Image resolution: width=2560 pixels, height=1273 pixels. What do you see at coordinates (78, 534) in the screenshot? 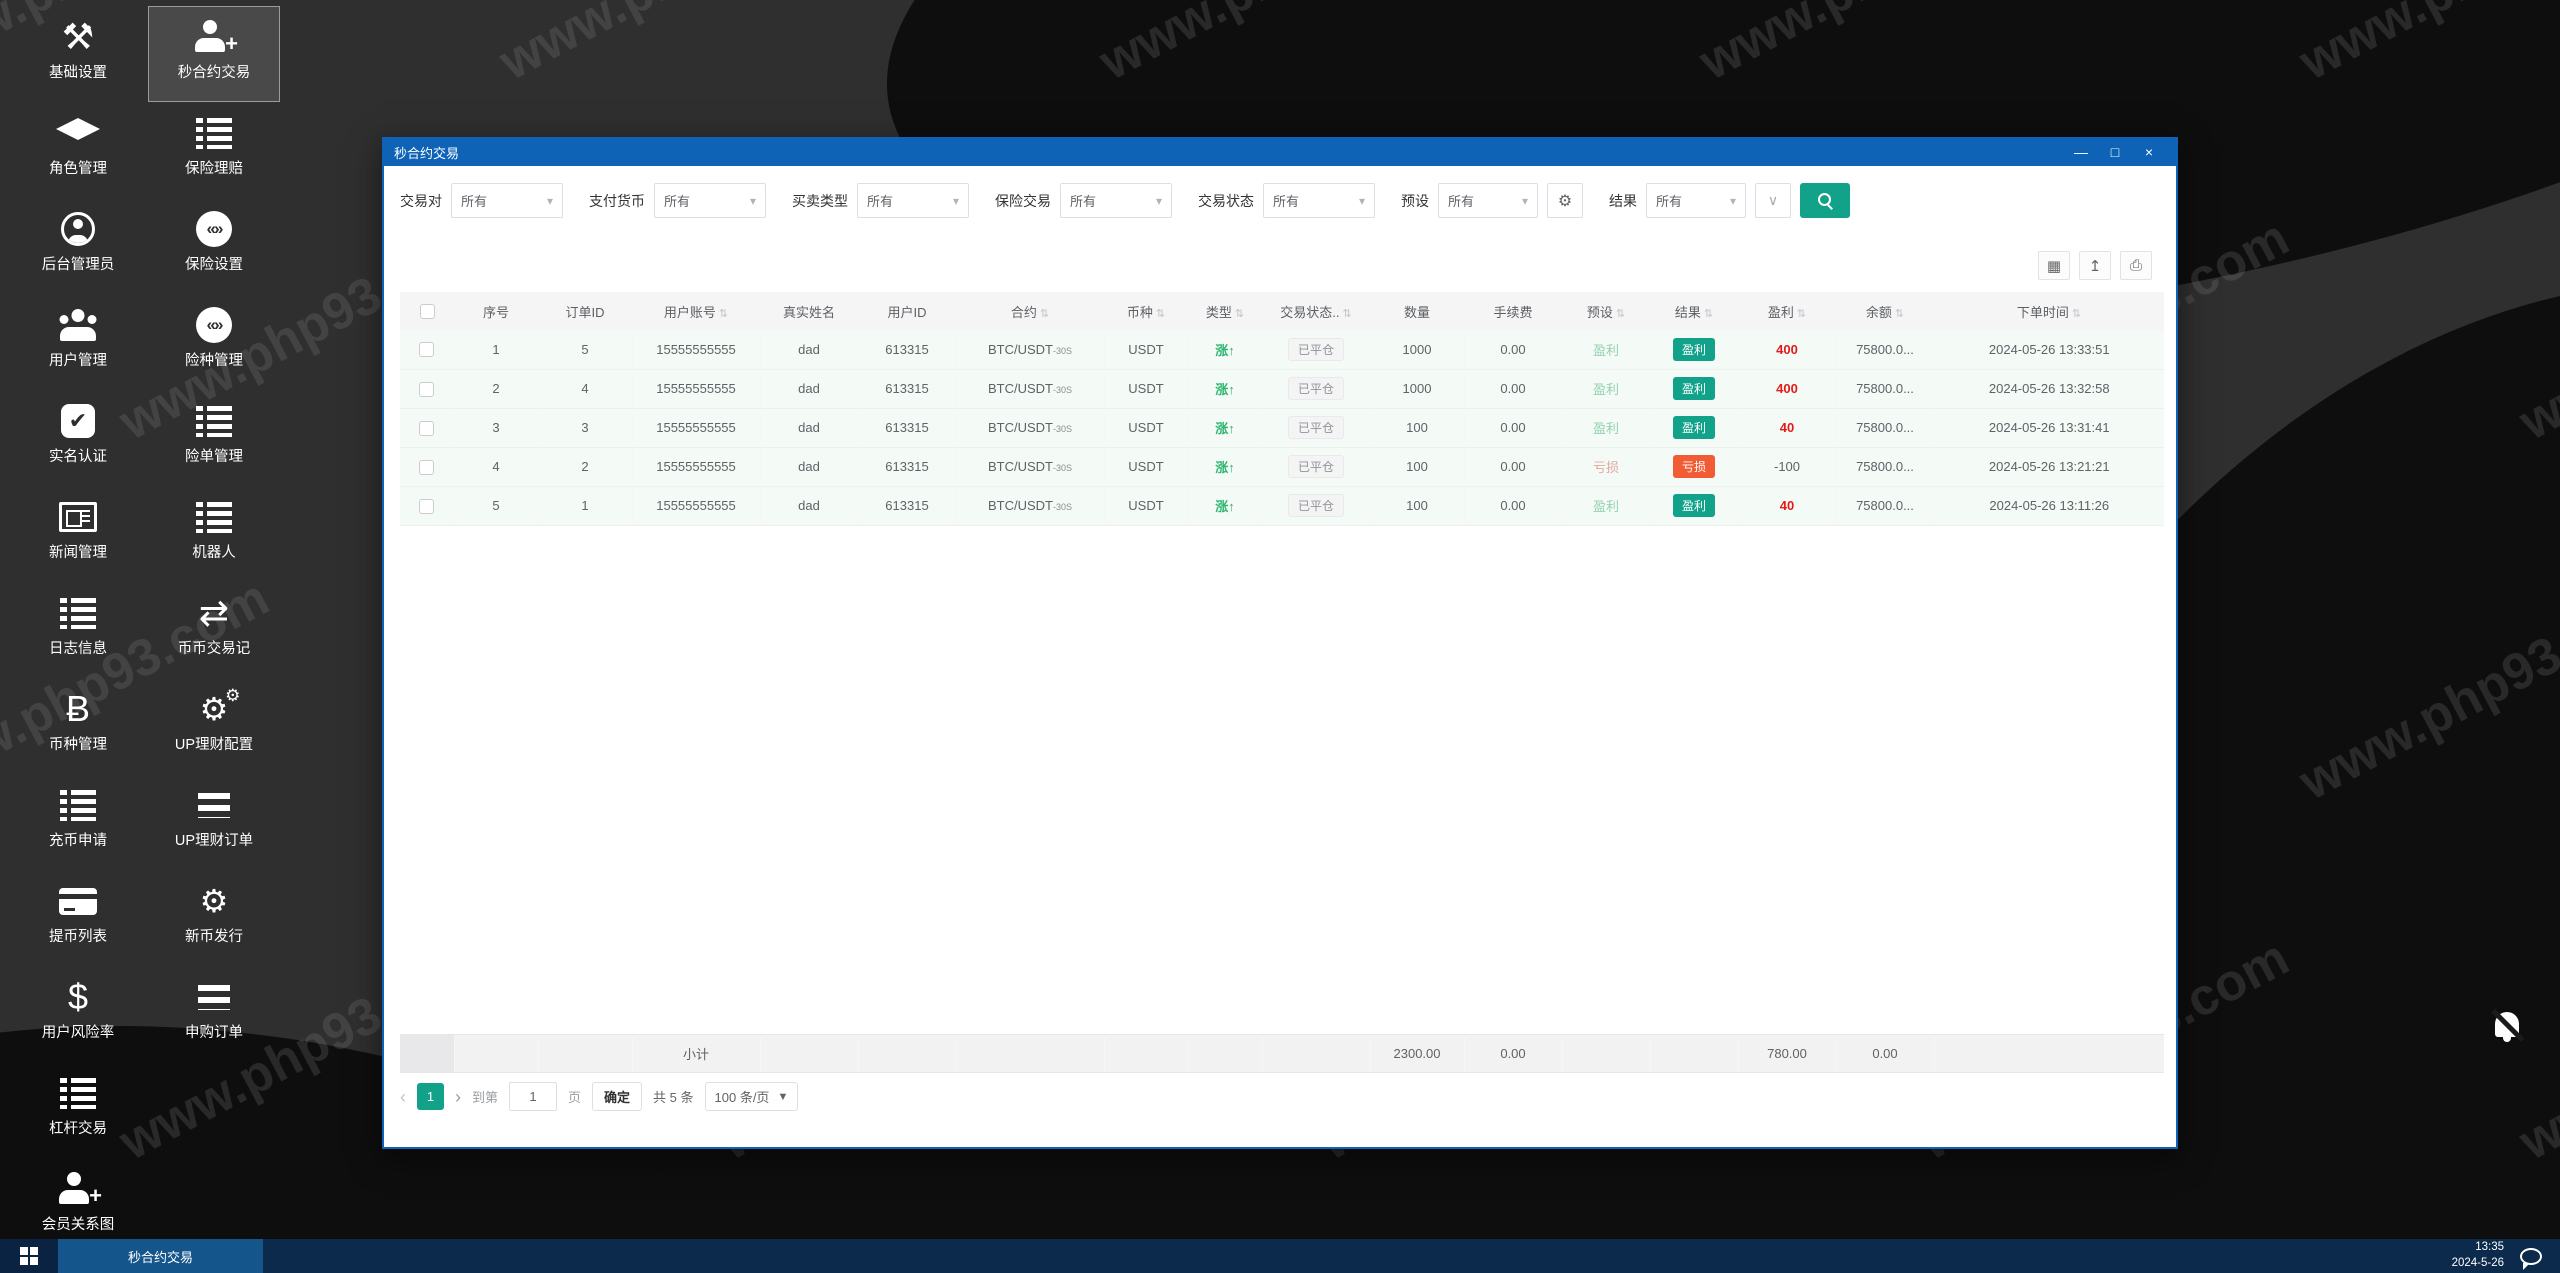
I see `desktop-icon-news-management: 新闻管理` at bounding box center [78, 534].